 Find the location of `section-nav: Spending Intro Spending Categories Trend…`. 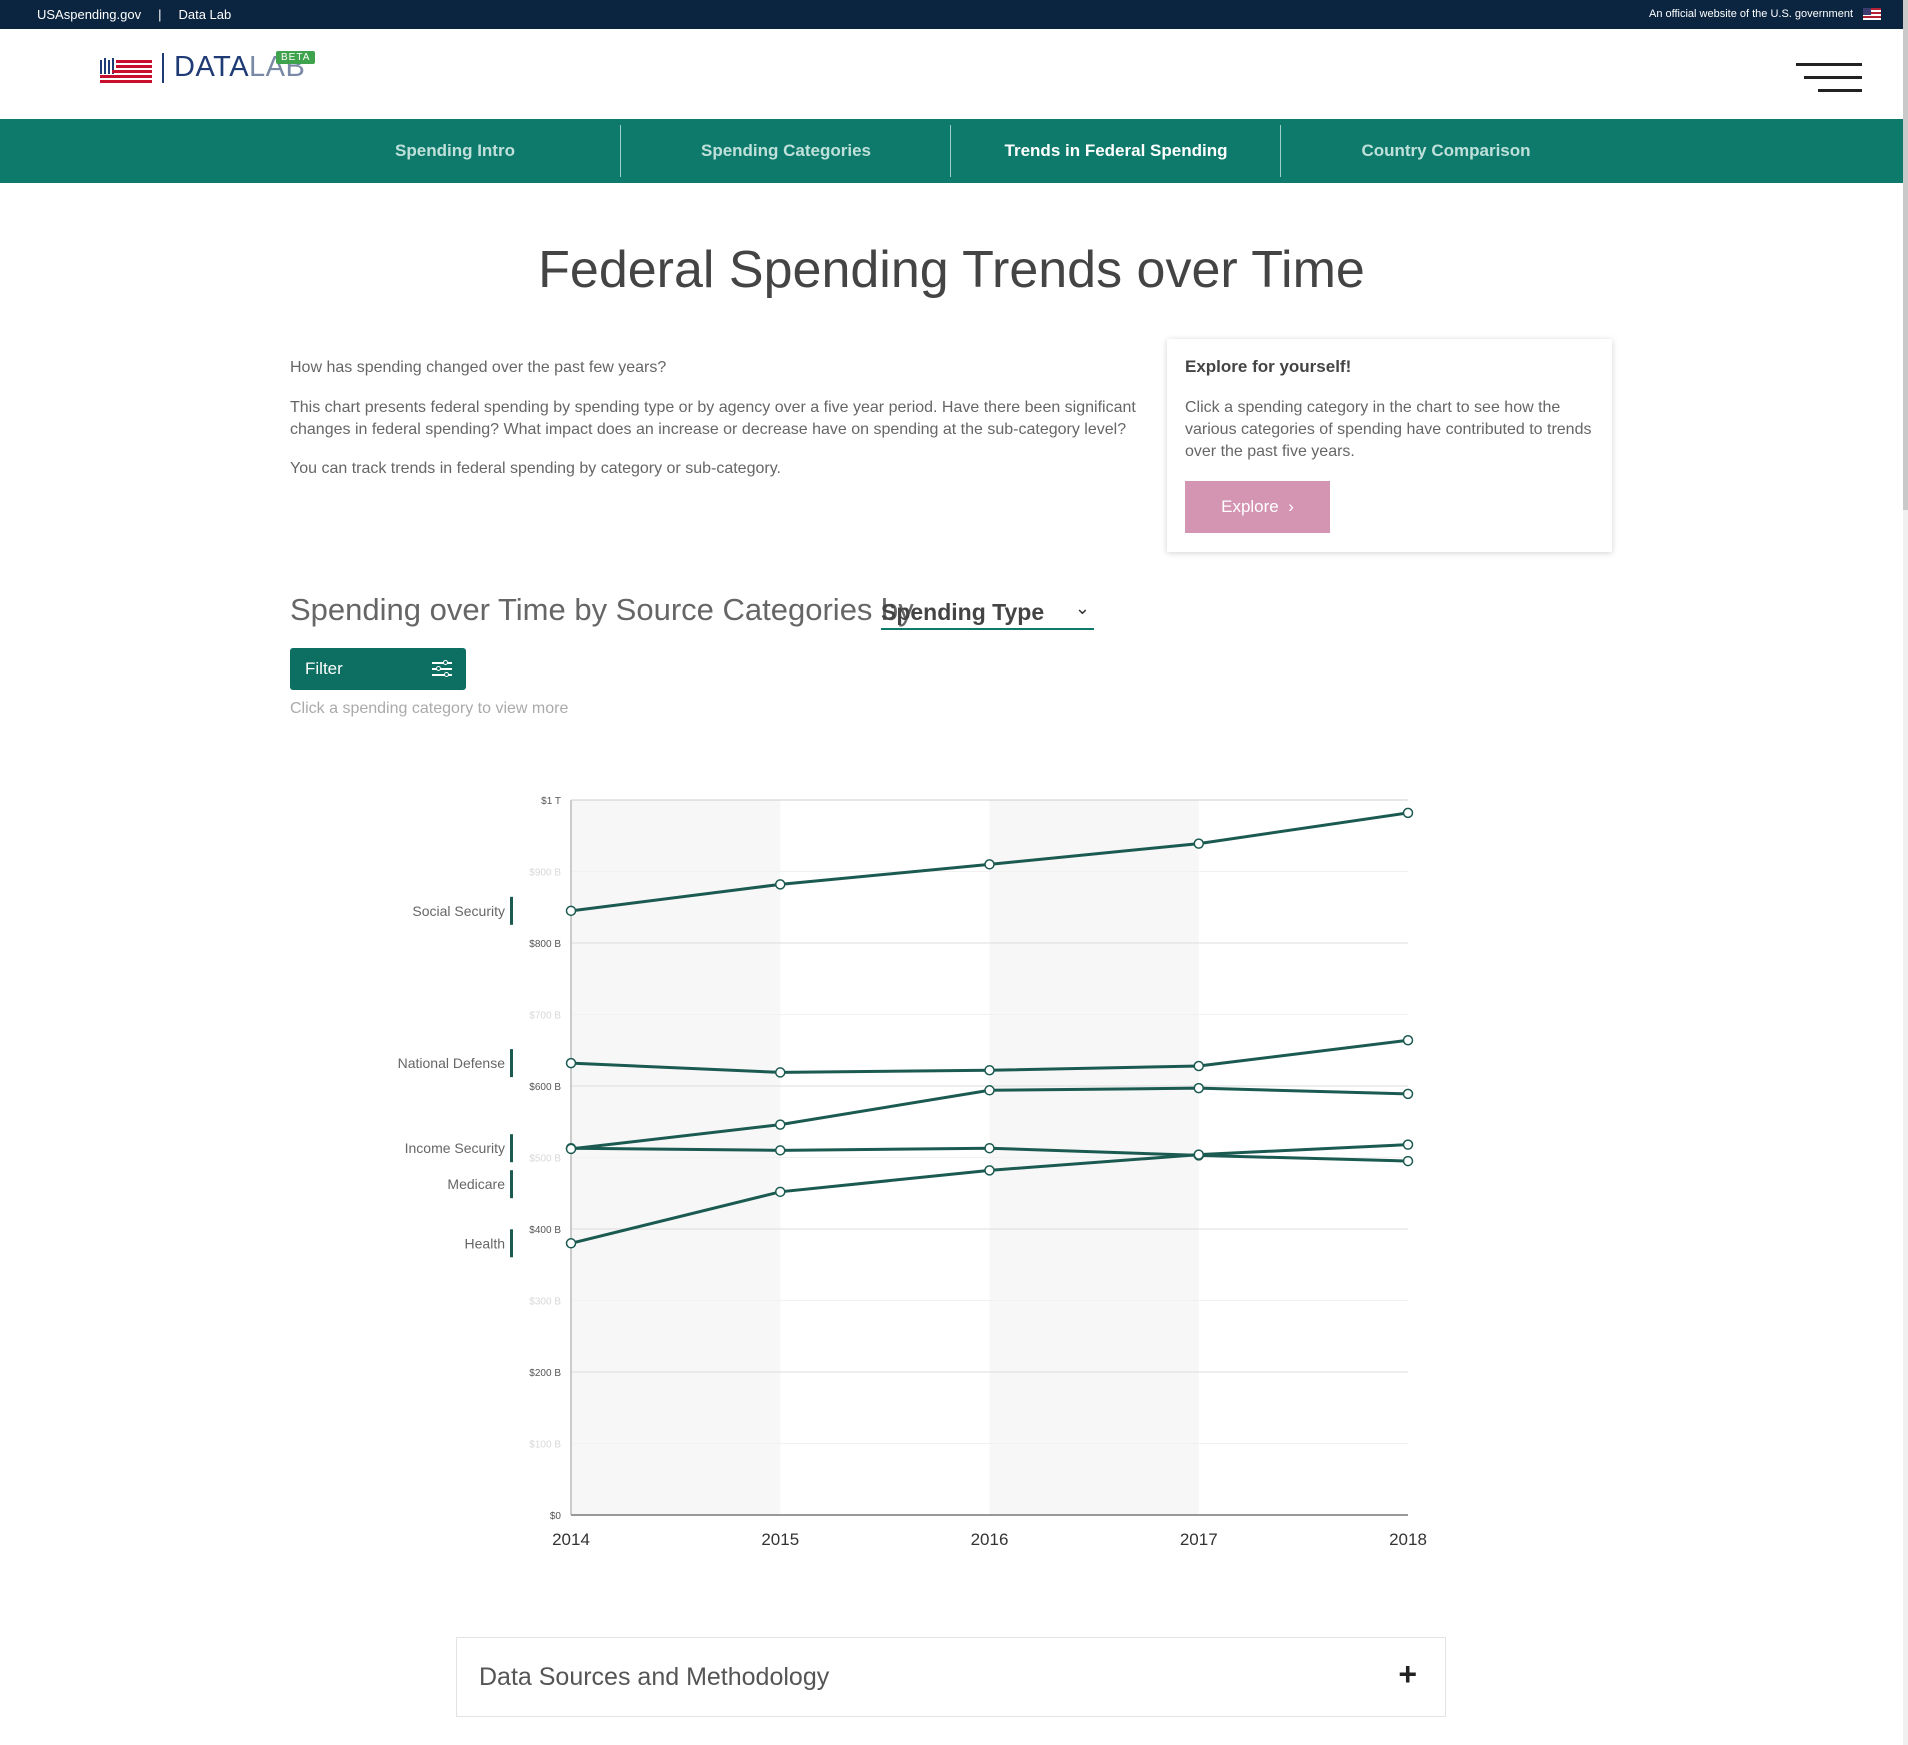

section-nav: Spending Intro Spending Categories Trend… is located at coordinates (951, 151).